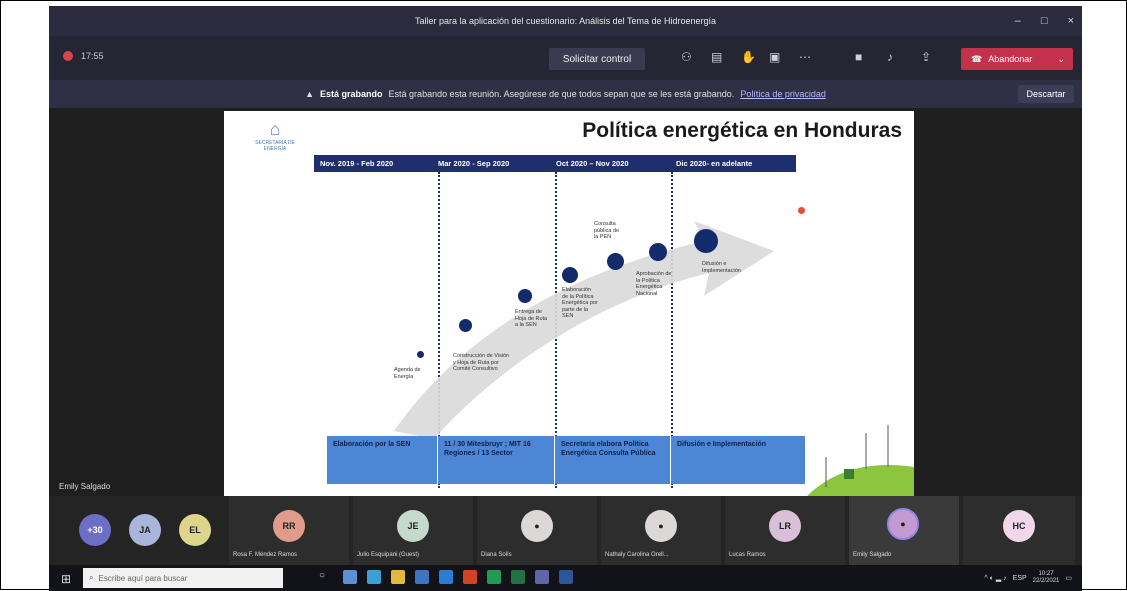  I want to click on participants-icon: ⚇, so click(686, 57).